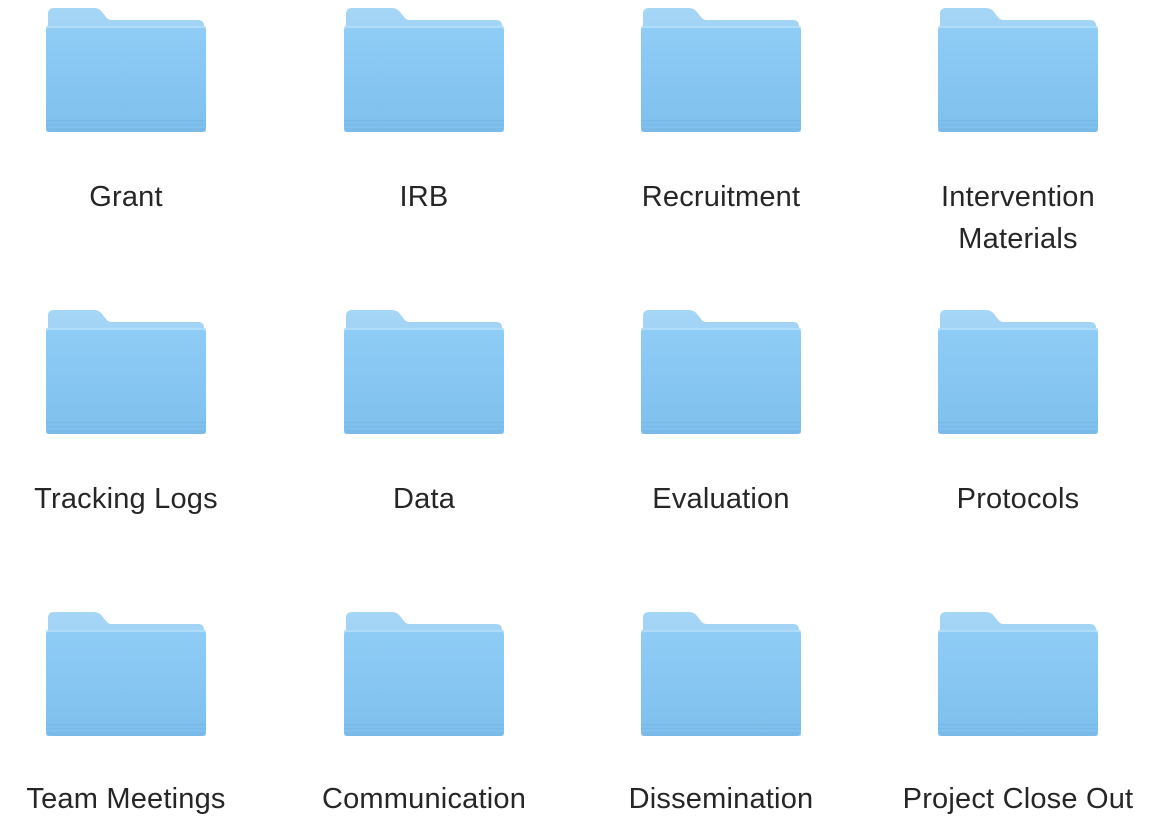  What do you see at coordinates (721, 197) in the screenshot?
I see `folder-label: Recruitment` at bounding box center [721, 197].